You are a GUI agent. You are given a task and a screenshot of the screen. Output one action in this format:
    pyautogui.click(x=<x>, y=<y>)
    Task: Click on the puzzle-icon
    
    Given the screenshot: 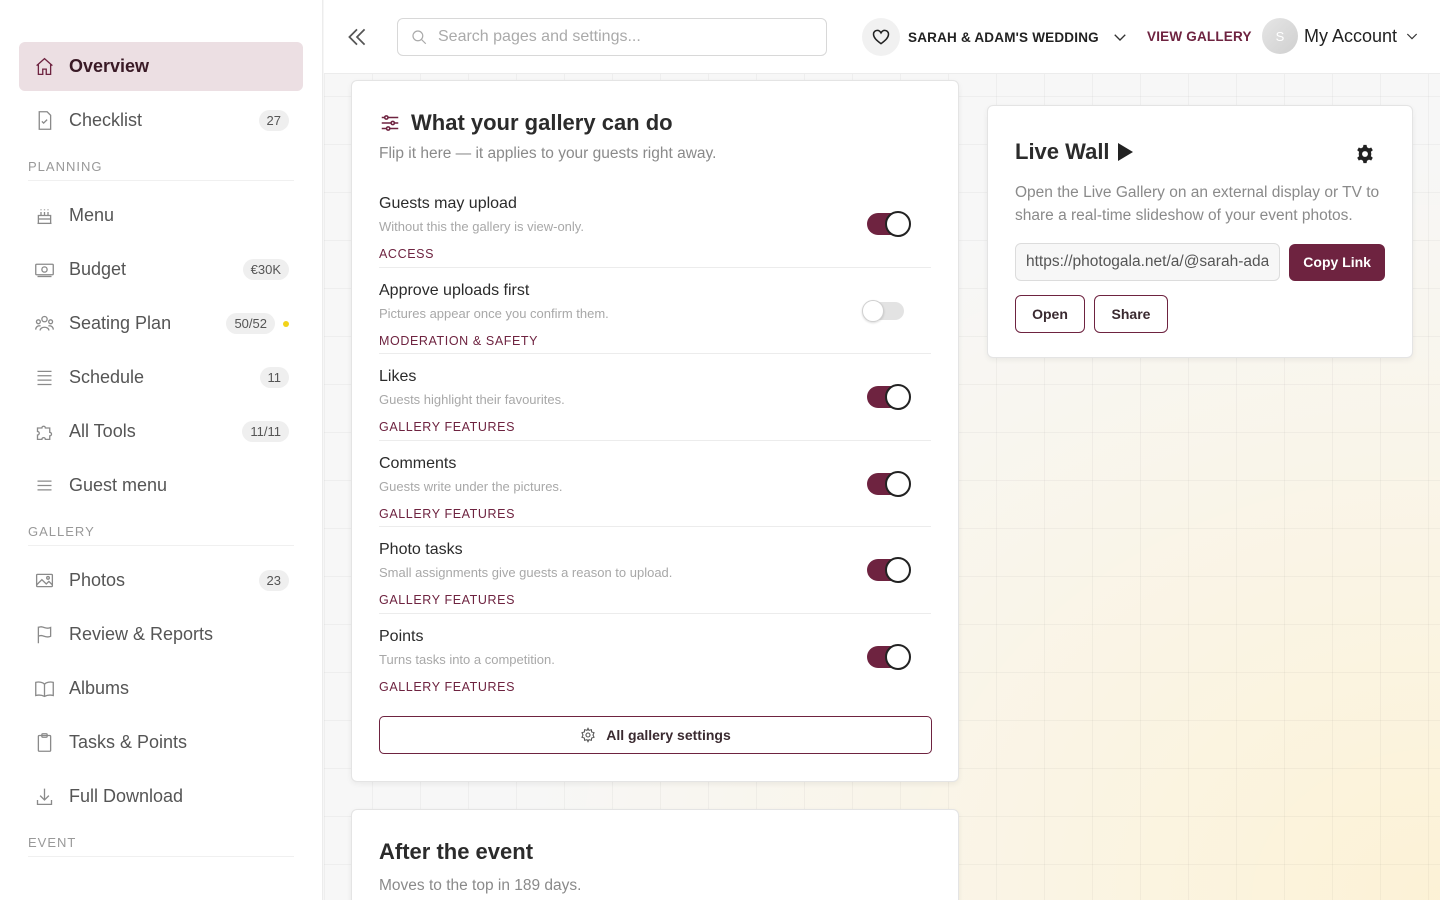 What is the action you would take?
    pyautogui.click(x=44, y=432)
    